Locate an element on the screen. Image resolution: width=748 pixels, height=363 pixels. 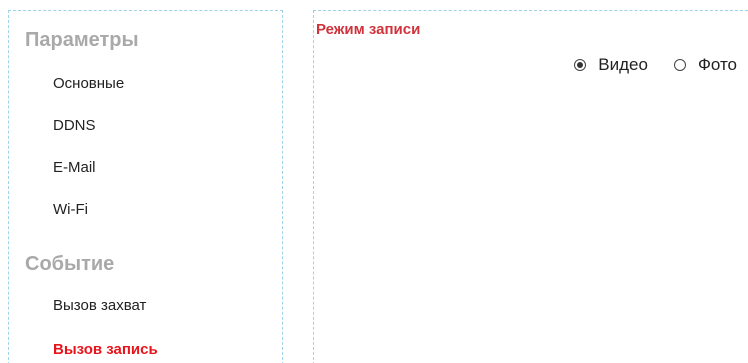
record-mode-radio-group: Видео Фото is located at coordinates (655, 65).